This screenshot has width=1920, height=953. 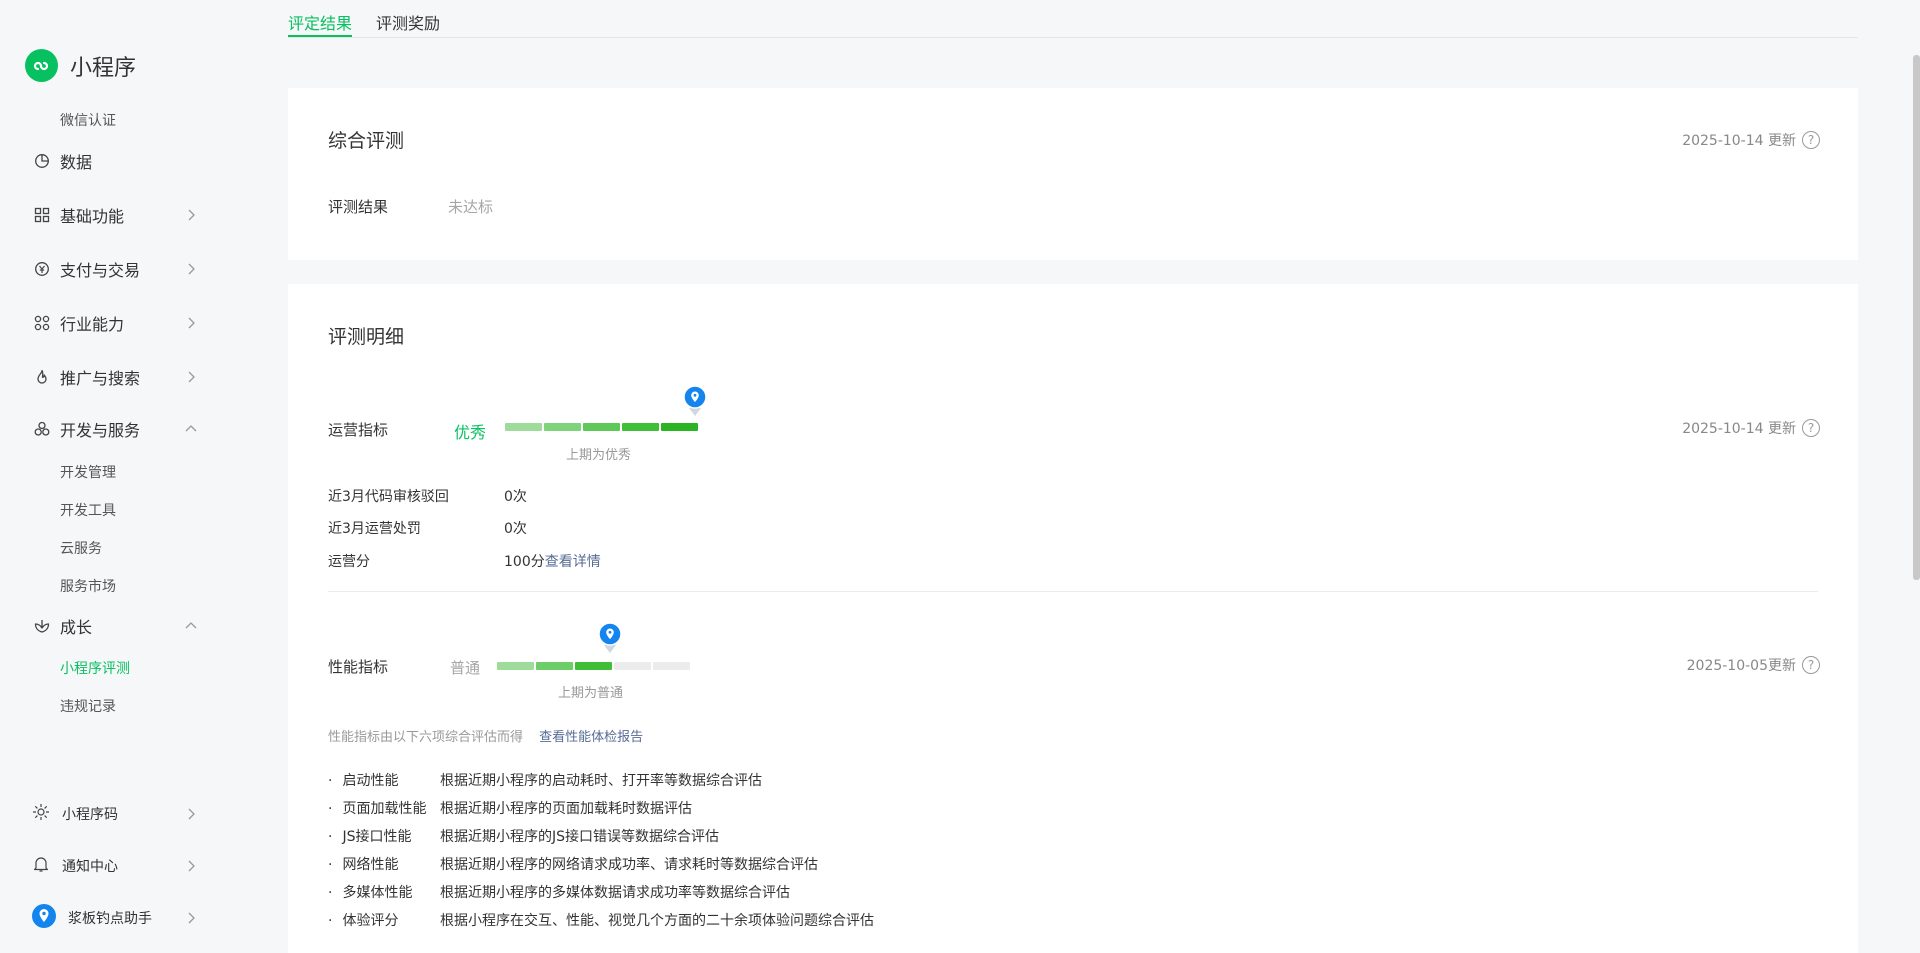 What do you see at coordinates (573, 562) in the screenshot?
I see `ops-detail-link: 查看详情` at bounding box center [573, 562].